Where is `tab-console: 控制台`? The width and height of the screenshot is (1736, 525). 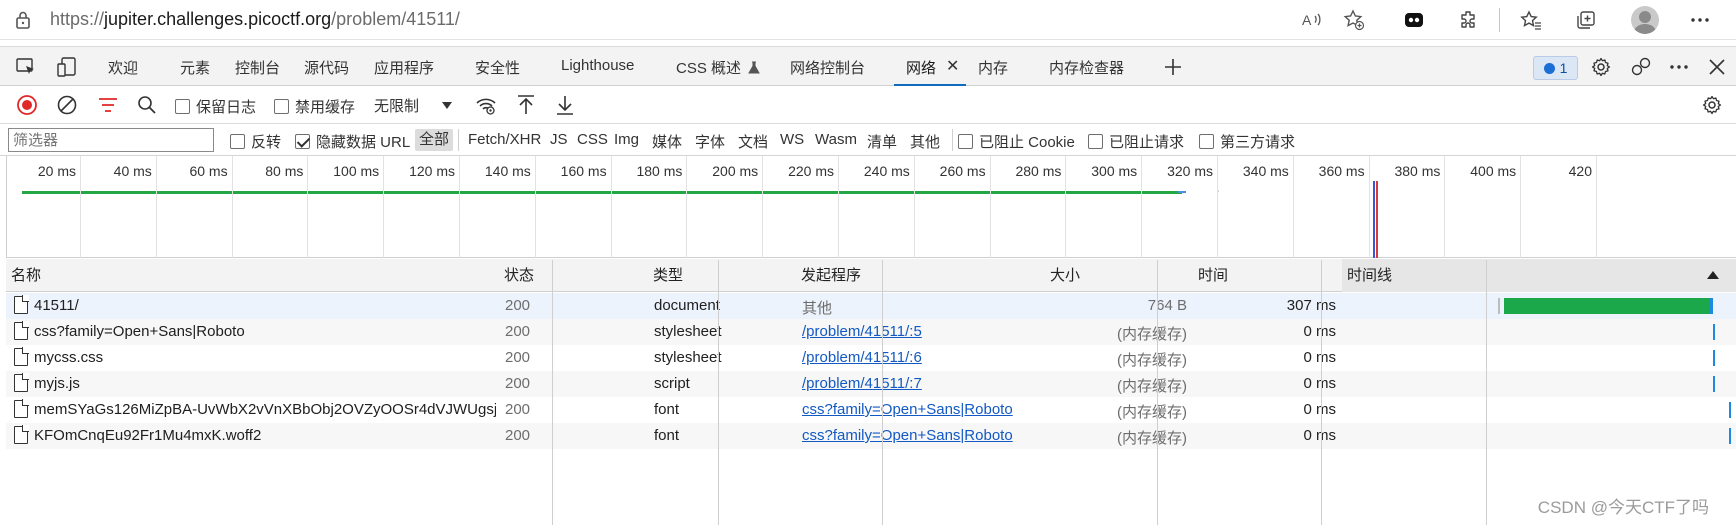
tab-console: 控制台 is located at coordinates (257, 67).